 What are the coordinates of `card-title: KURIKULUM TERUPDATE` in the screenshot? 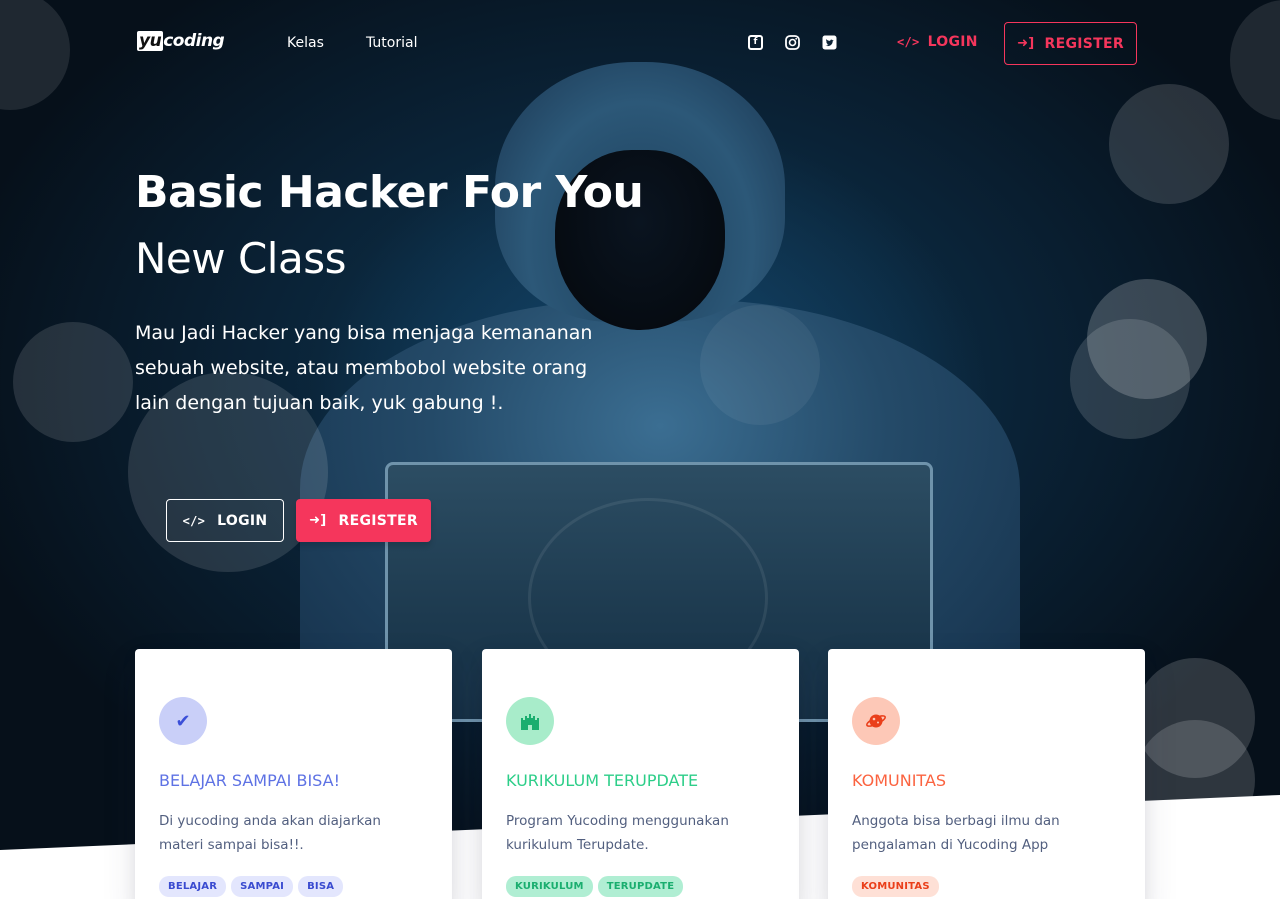 It's located at (602, 780).